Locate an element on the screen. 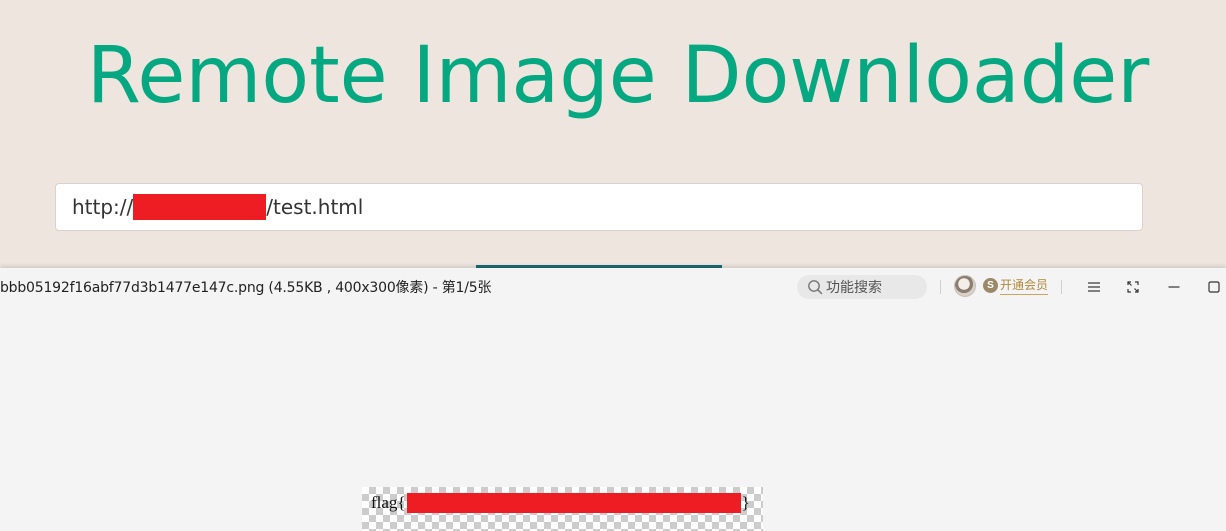 The height and width of the screenshot is (531, 1226). menu-button is located at coordinates (1094, 287).